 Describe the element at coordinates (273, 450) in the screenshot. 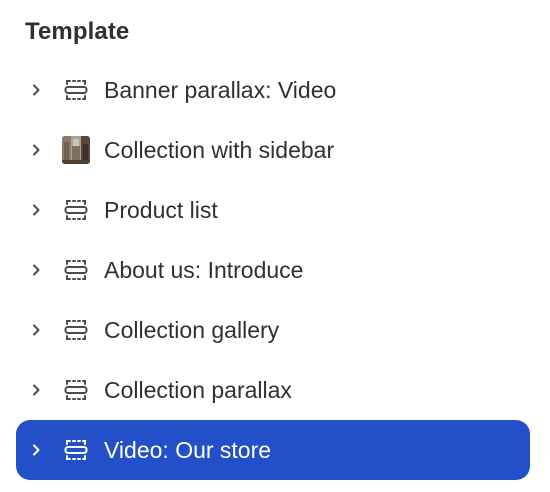

I see `section-row-video-our-store: Video: Our store` at that location.